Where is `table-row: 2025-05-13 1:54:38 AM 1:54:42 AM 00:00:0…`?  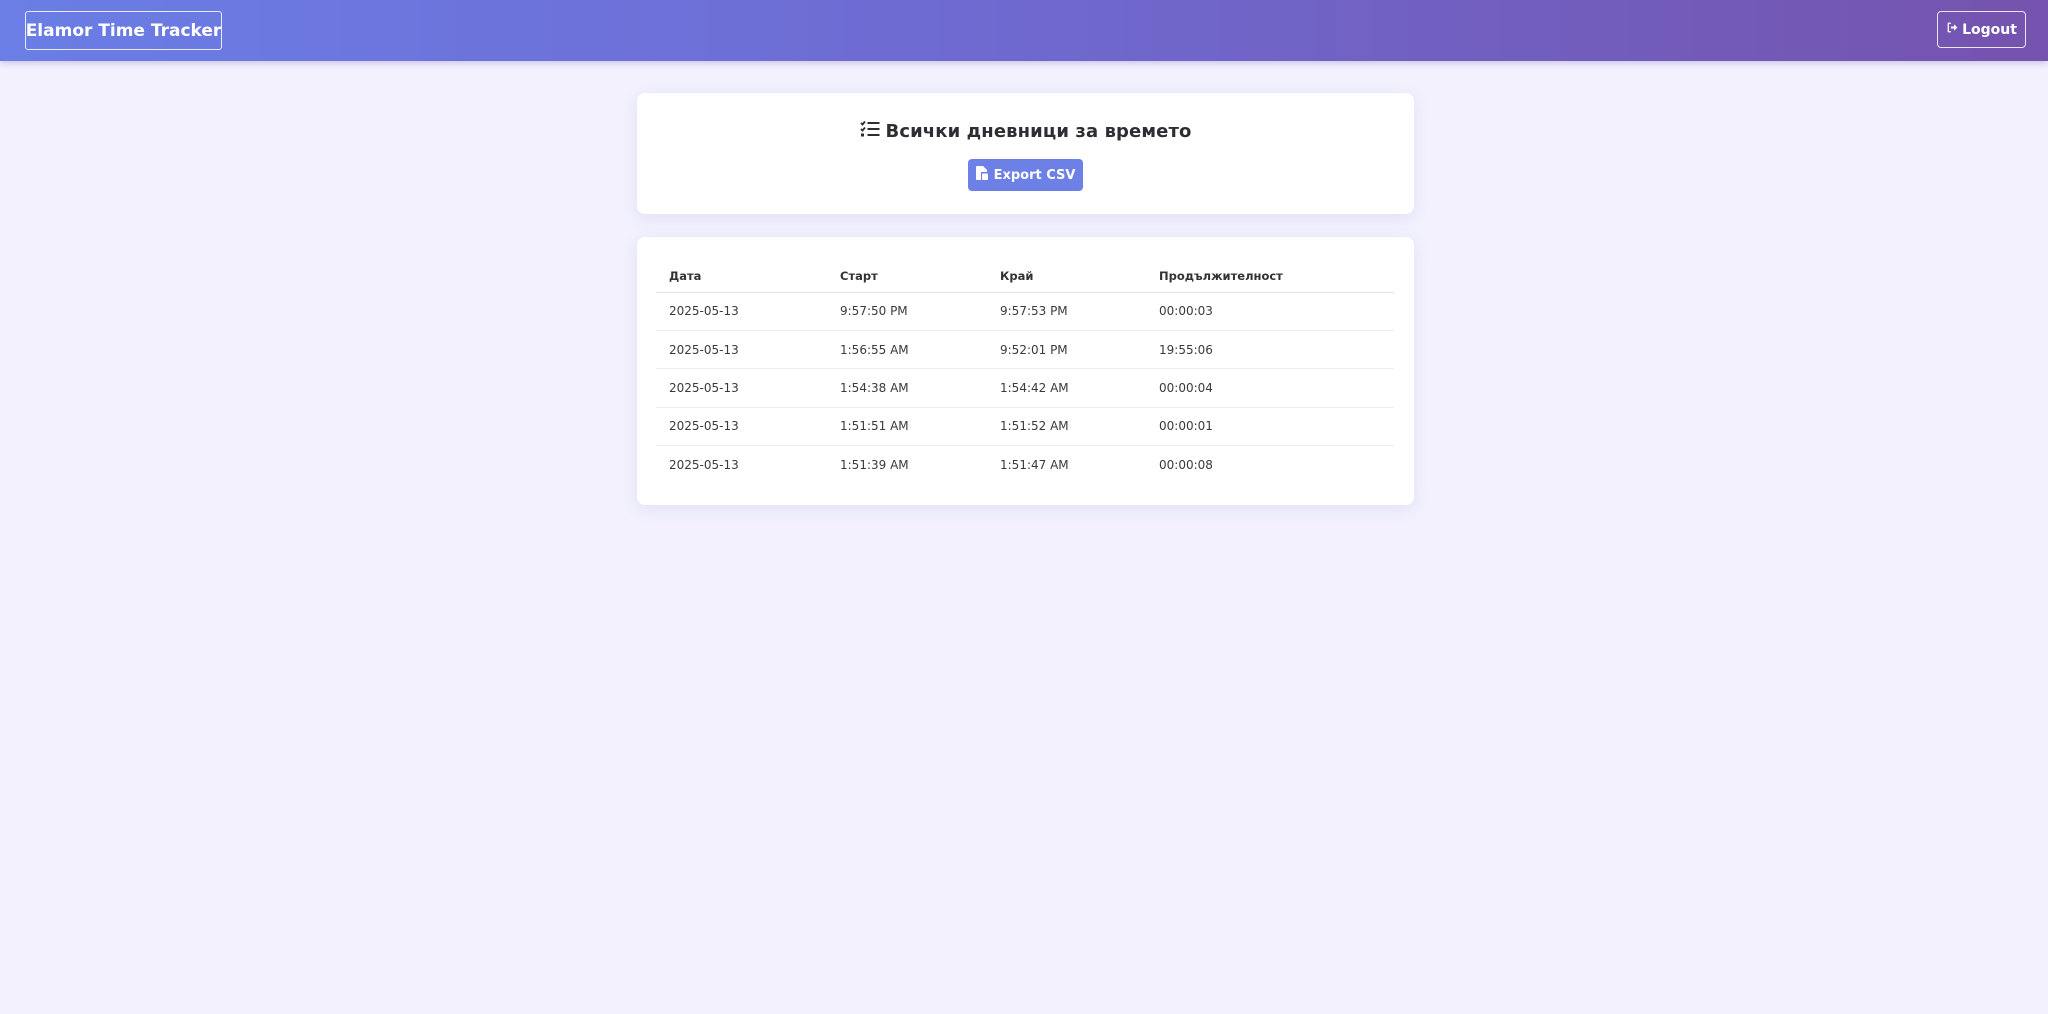 table-row: 2025-05-13 1:54:38 AM 1:54:42 AM 00:00:0… is located at coordinates (1025, 388).